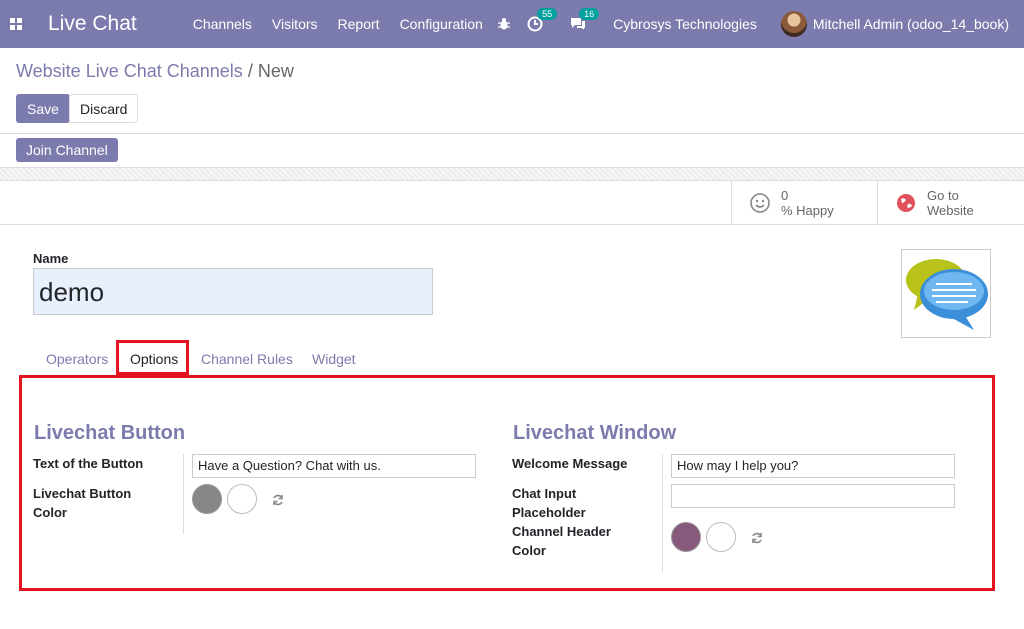  Describe the element at coordinates (906, 203) in the screenshot. I see `globe-icon` at that location.